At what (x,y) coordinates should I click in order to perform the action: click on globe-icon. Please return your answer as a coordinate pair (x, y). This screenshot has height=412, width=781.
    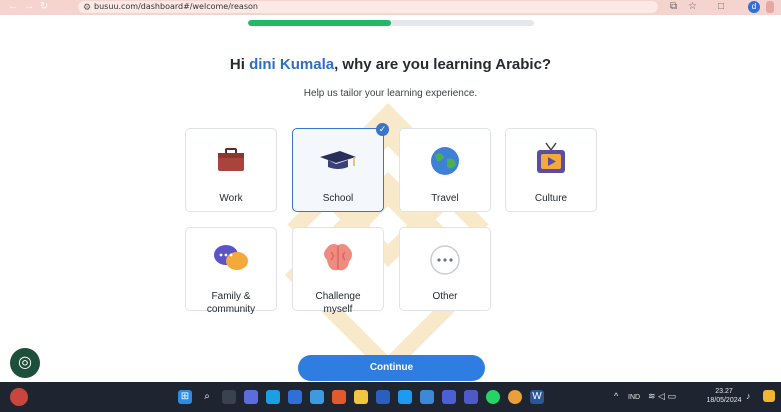
    Looking at the image, I should click on (445, 161).